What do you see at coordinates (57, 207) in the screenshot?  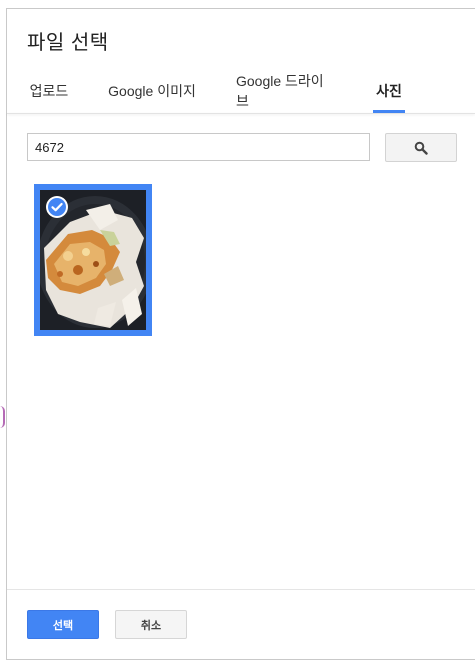 I see `check-circle-icon` at bounding box center [57, 207].